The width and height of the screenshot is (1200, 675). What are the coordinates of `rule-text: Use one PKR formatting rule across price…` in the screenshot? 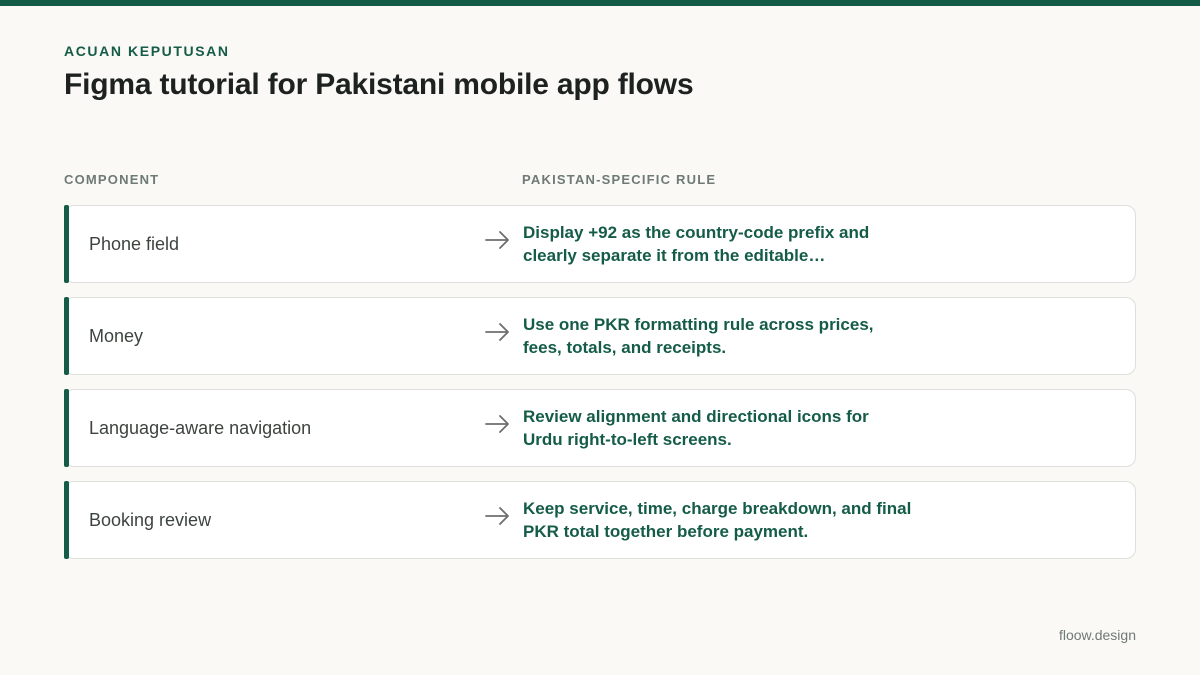 It's located at (698, 336).